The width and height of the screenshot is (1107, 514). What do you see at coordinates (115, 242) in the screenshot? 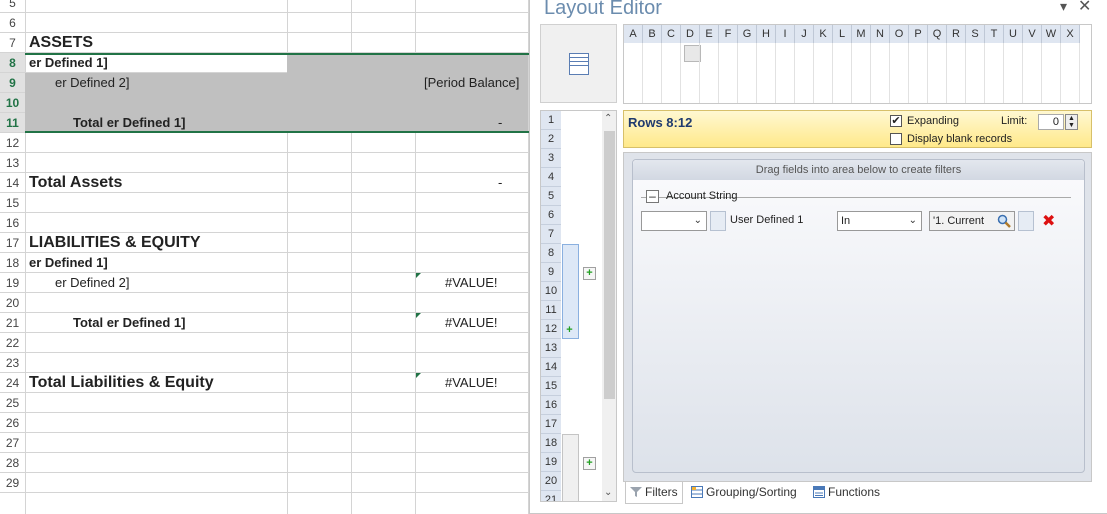
I see `cell-a: LIABILITIES & EQUITY` at bounding box center [115, 242].